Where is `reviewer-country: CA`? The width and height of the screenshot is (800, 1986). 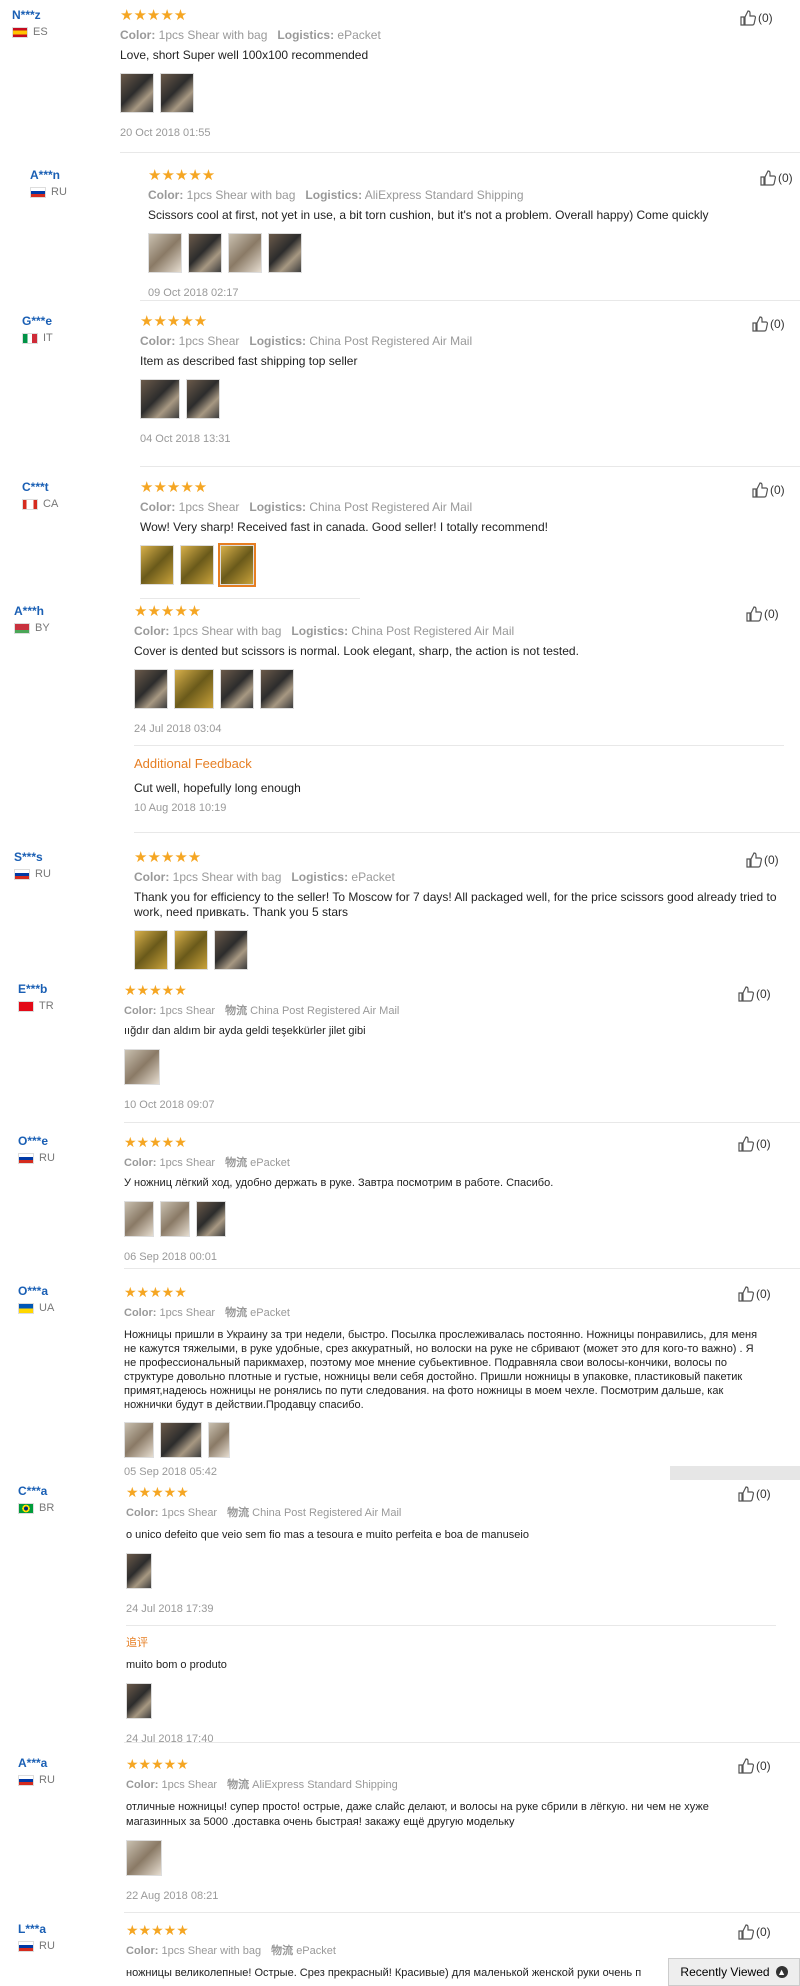
reviewer-country: CA is located at coordinates (40, 504).